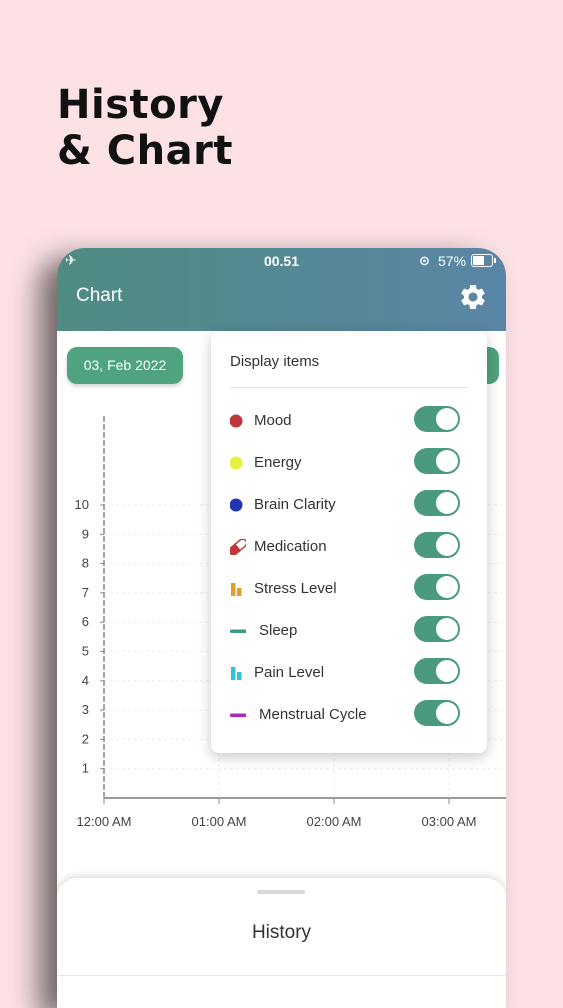 The height and width of the screenshot is (1008, 563). What do you see at coordinates (145, 151) in the screenshot?
I see `promo-title-line2: & Chart` at bounding box center [145, 151].